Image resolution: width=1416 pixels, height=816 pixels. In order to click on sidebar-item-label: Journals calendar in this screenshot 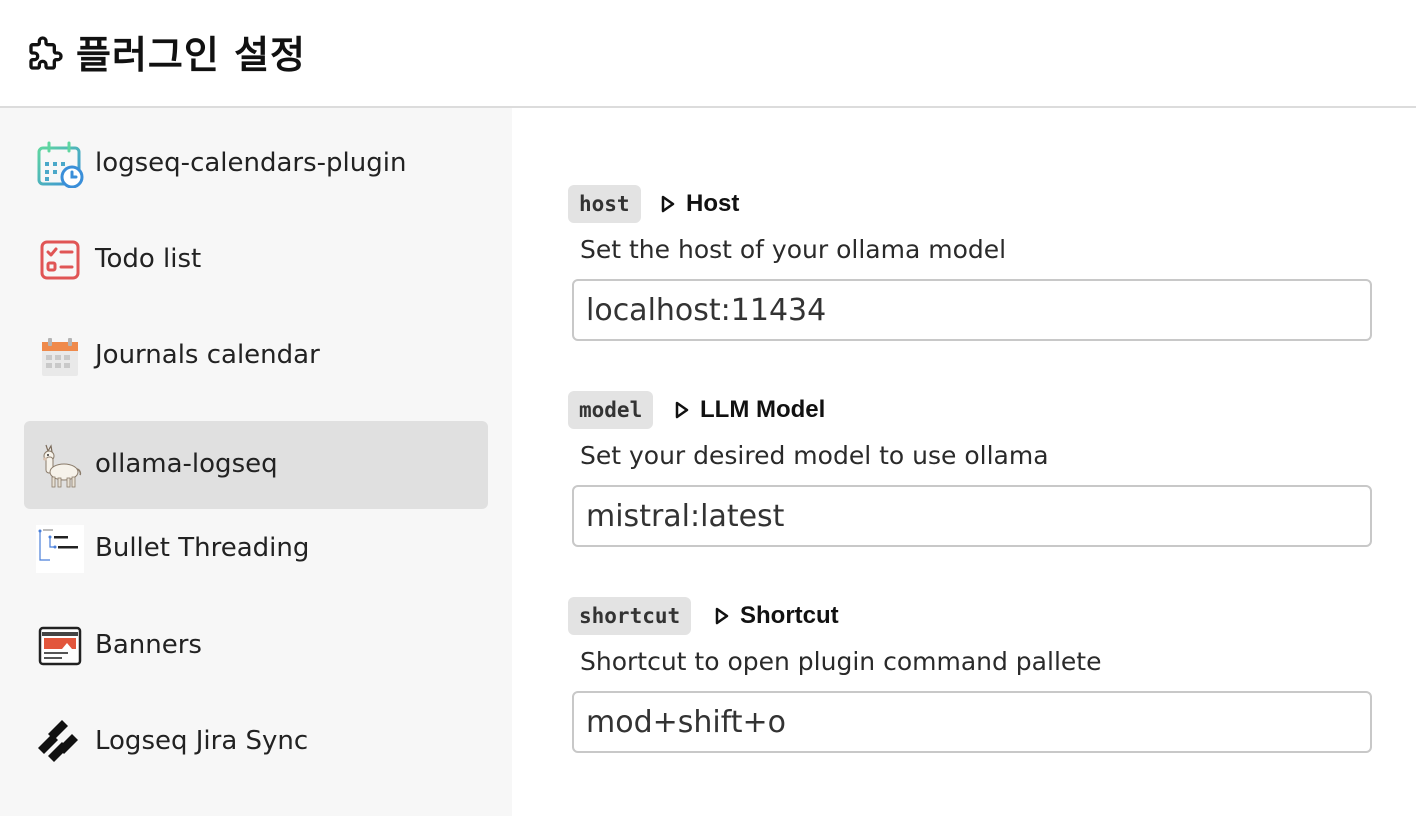, I will do `click(207, 355)`.